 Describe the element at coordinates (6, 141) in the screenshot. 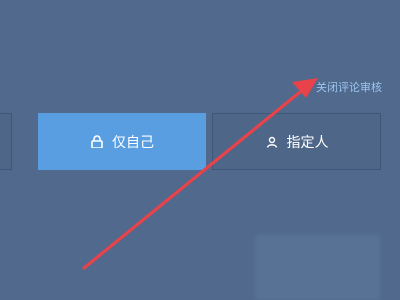

I see `visibility-option-left-partial` at that location.